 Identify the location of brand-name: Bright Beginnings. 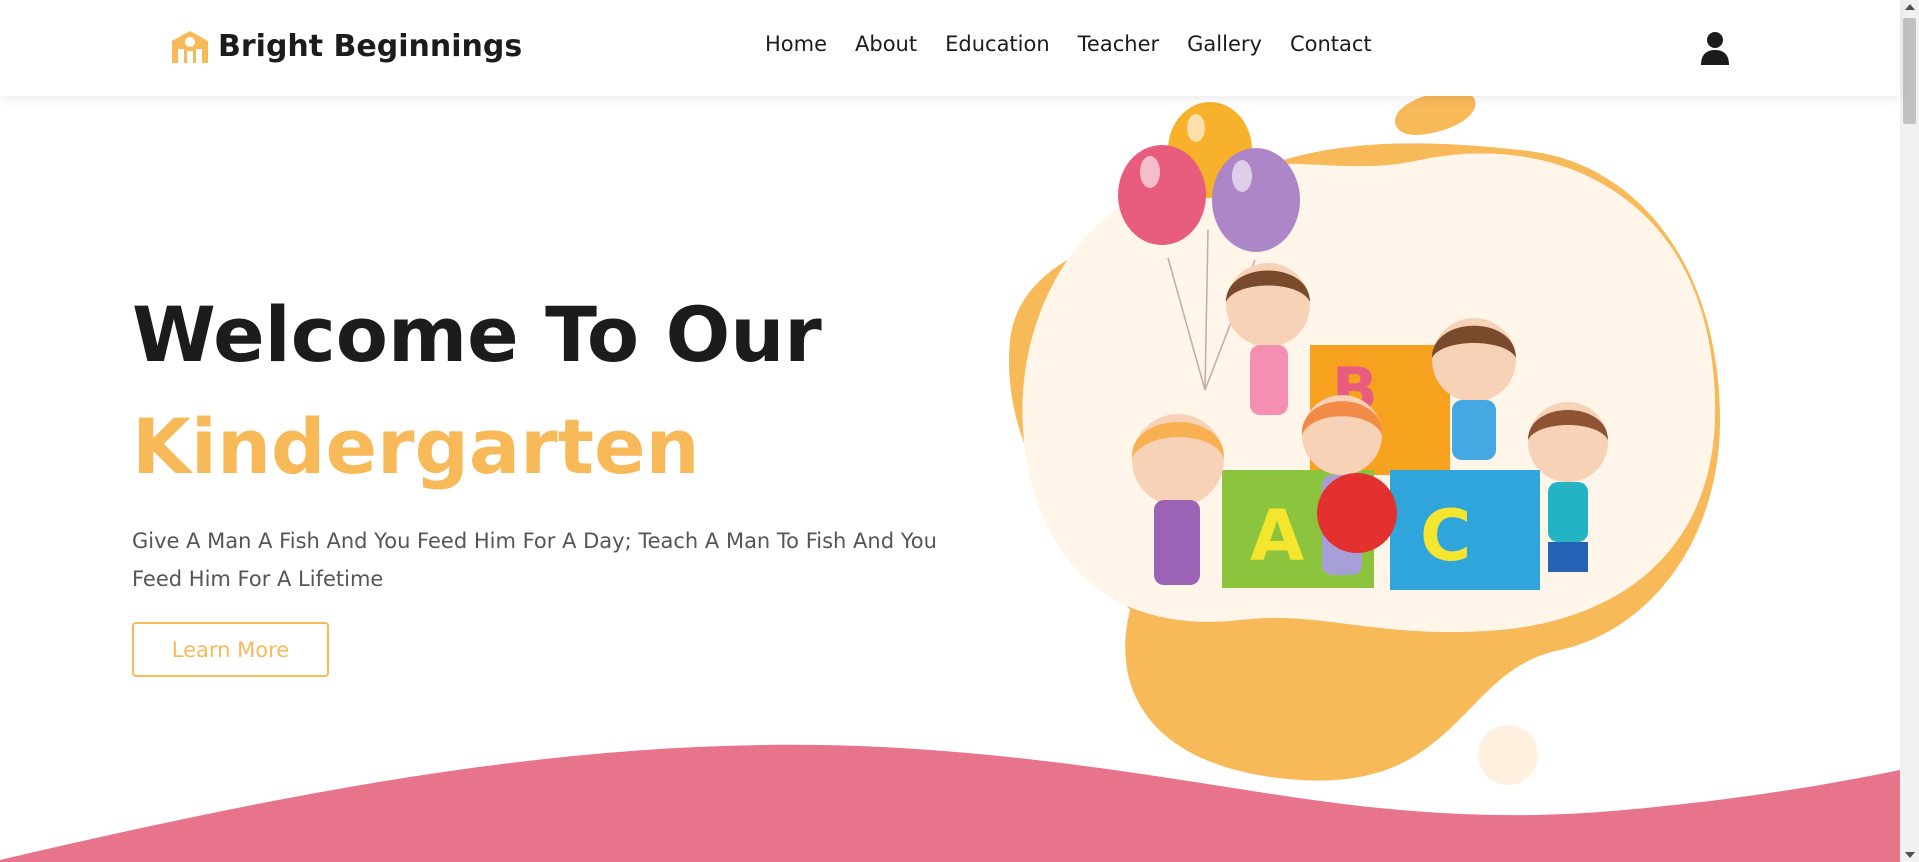
(370, 46).